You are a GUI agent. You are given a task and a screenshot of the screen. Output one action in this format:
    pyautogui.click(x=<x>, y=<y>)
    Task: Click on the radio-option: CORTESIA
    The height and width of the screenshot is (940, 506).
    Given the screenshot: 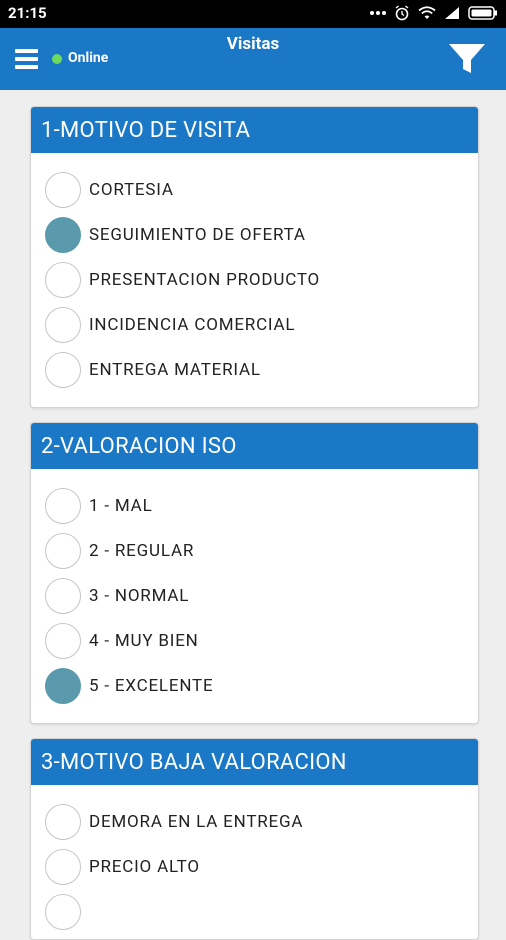 What is the action you would take?
    pyautogui.click(x=254, y=189)
    